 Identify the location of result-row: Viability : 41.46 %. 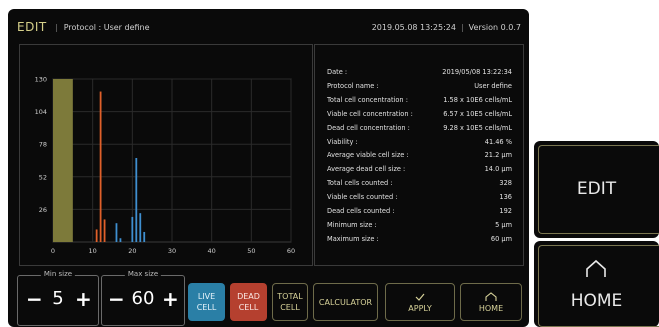
(419, 144).